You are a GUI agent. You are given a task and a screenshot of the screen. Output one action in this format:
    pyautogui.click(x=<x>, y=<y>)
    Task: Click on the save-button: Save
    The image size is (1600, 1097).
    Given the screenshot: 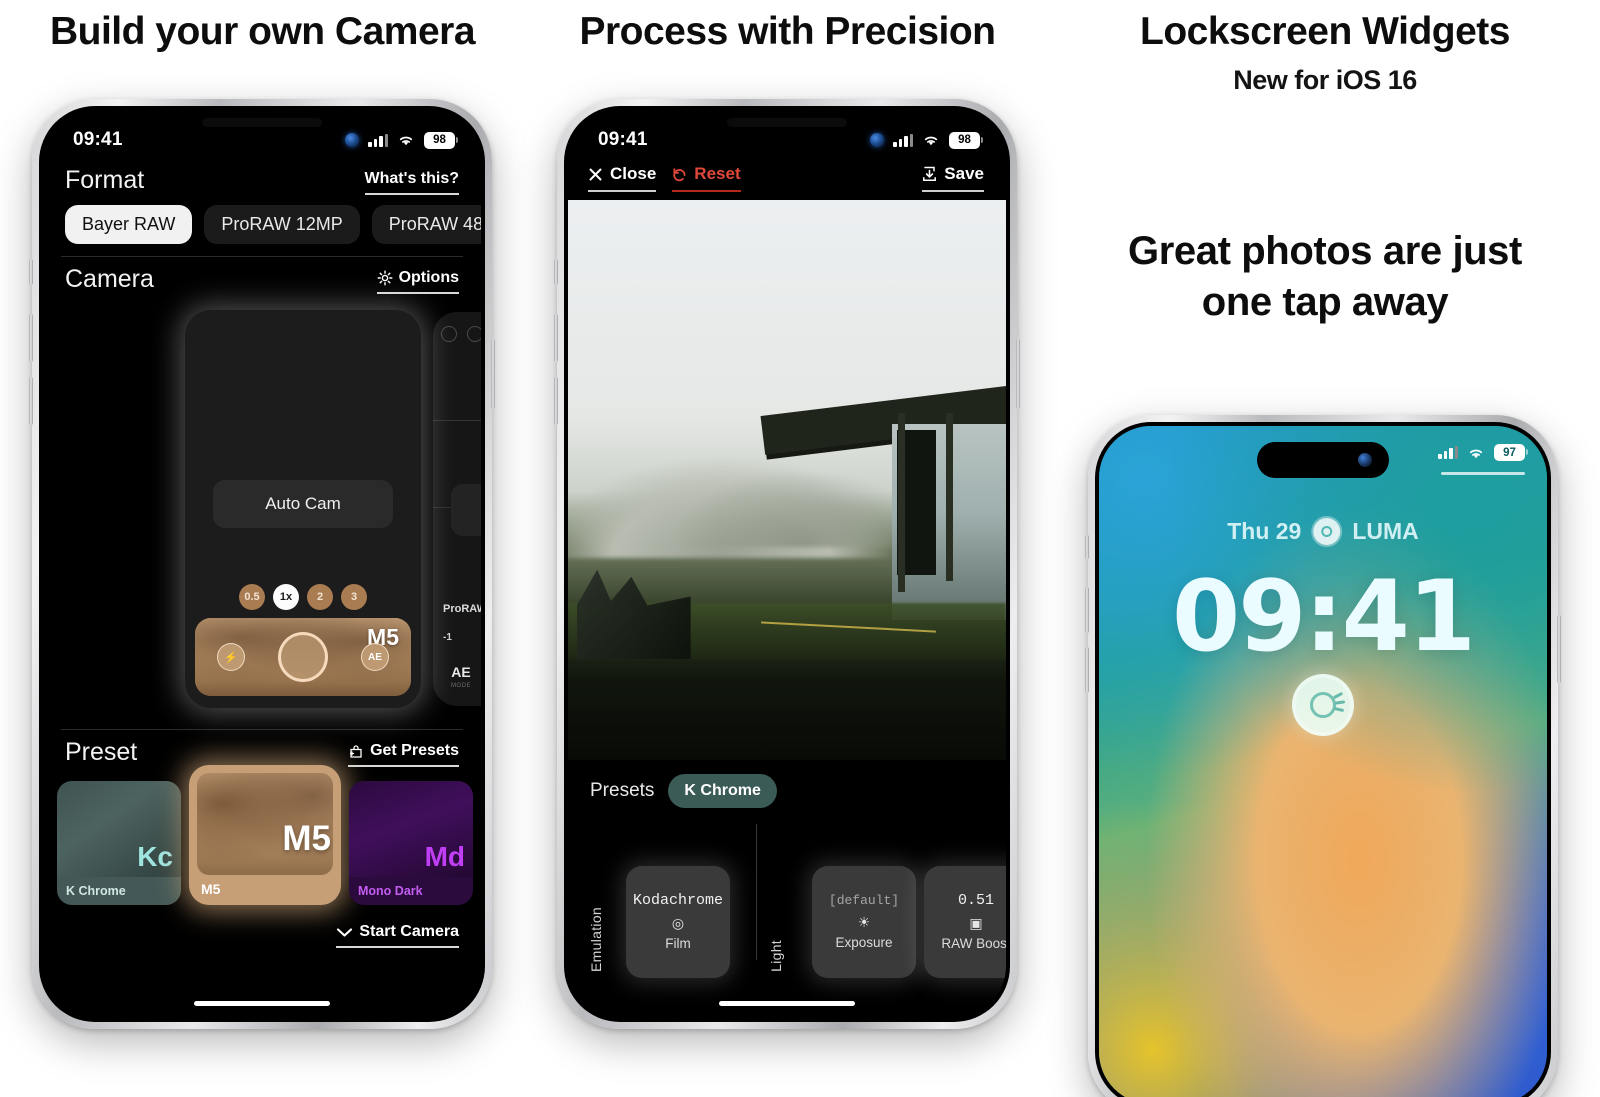 What is the action you would take?
    pyautogui.click(x=953, y=178)
    